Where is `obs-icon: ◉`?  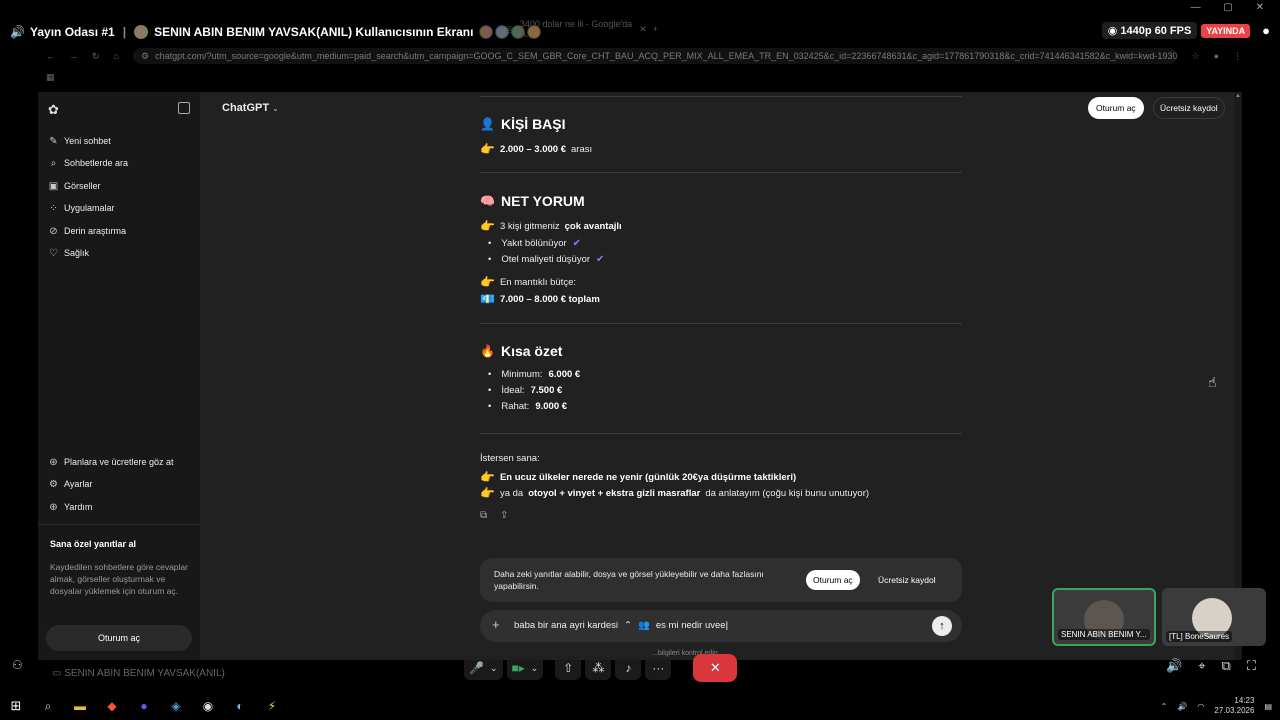
obs-icon: ◉ is located at coordinates (208, 706).